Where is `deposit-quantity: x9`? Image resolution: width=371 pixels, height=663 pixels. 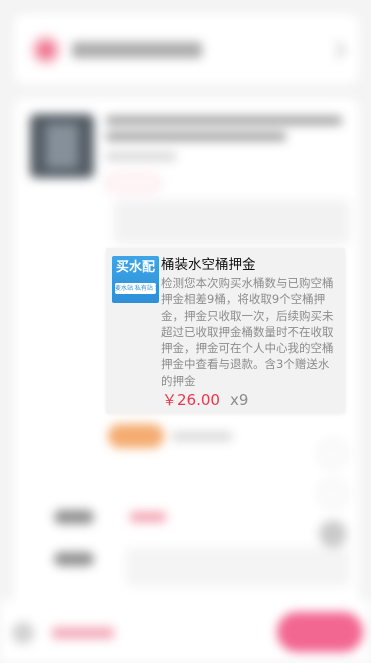
deposit-quantity: x9 is located at coordinates (239, 400).